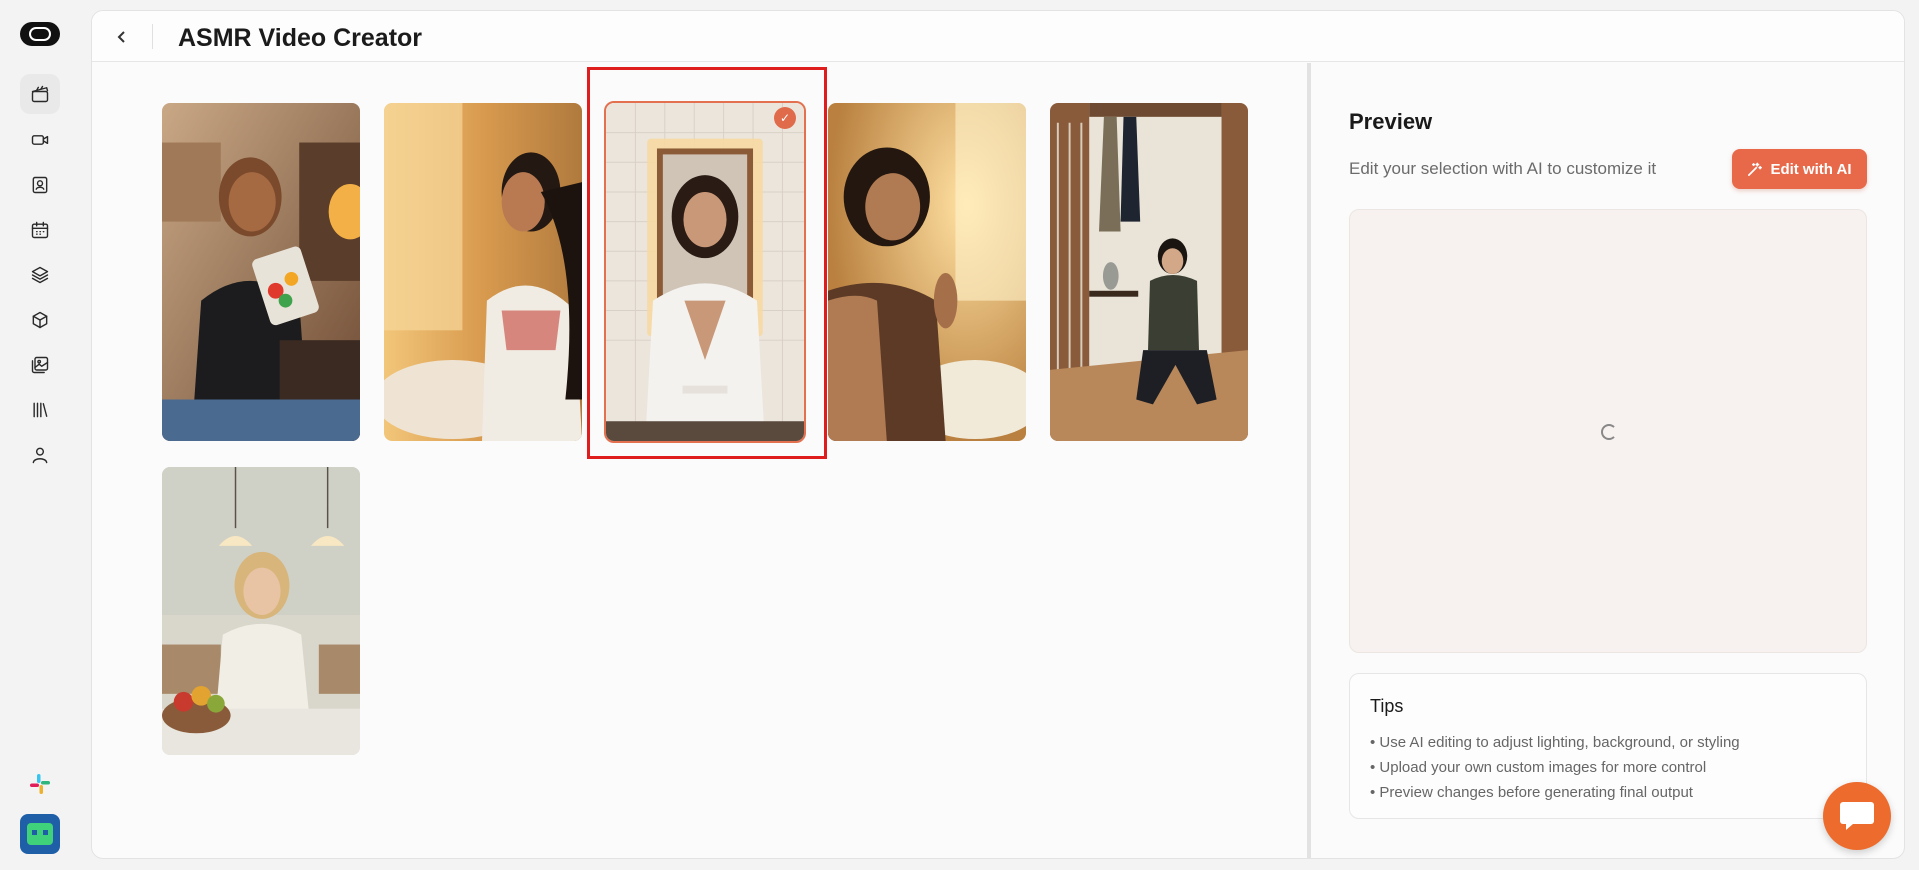  I want to click on nav-item-gallery, so click(40, 365).